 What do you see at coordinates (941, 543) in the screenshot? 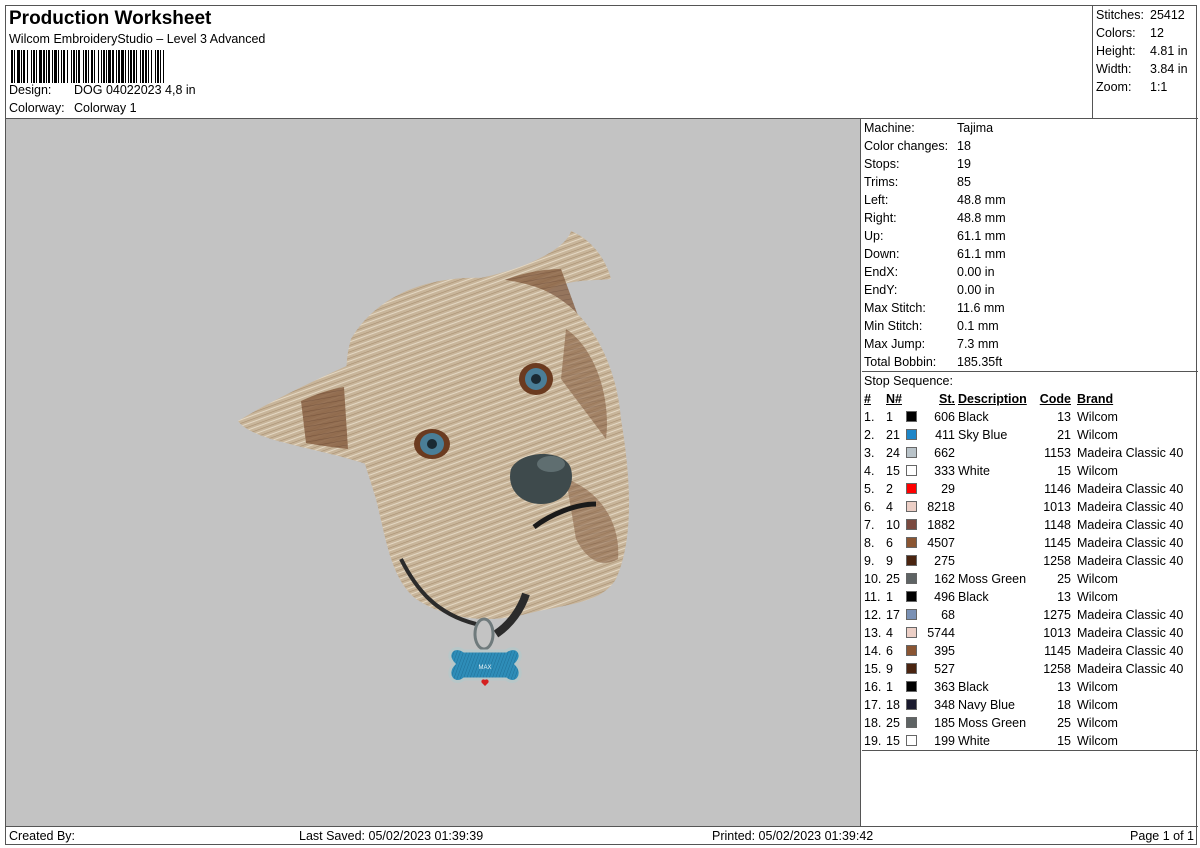
I see `row-stitches: 4507` at bounding box center [941, 543].